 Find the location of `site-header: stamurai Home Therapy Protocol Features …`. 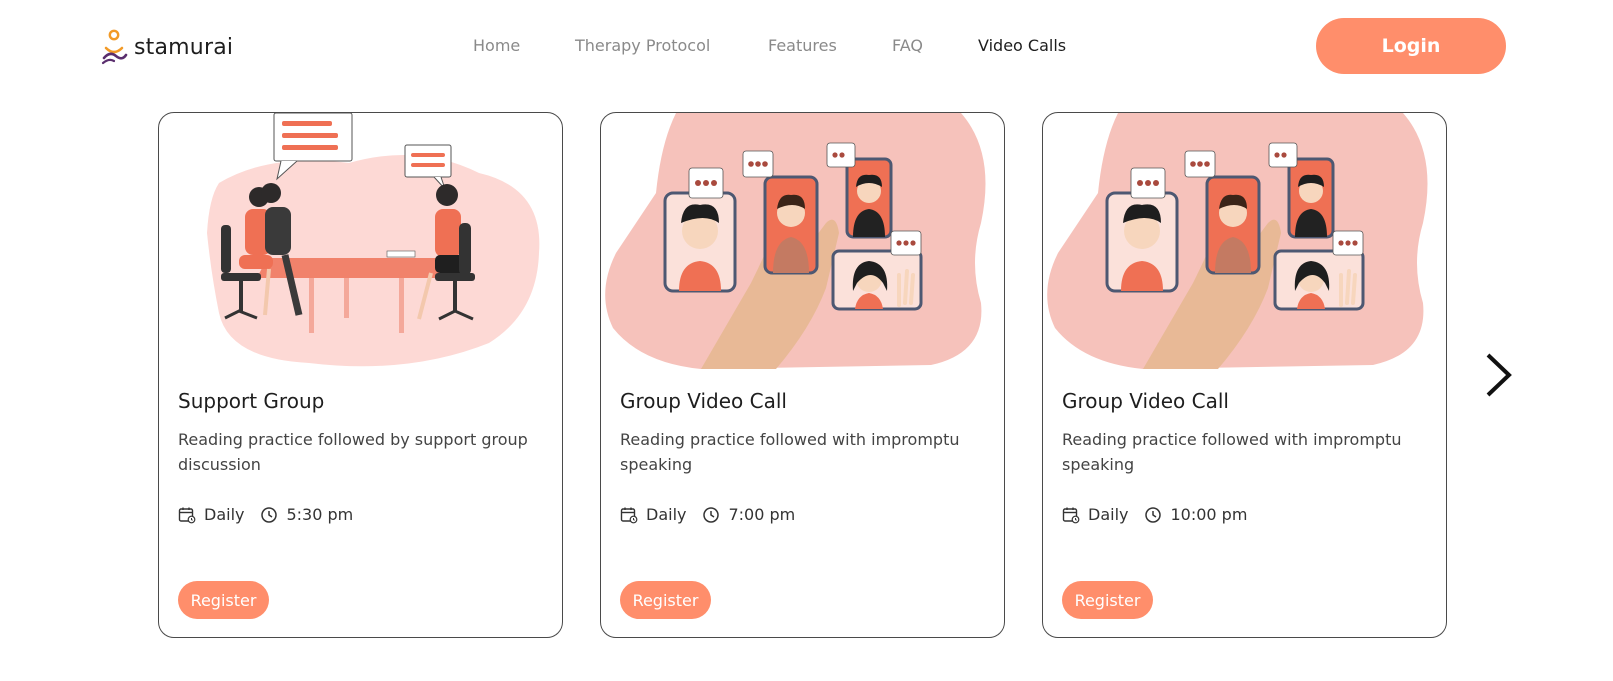

site-header: stamurai Home Therapy Protocol Features … is located at coordinates (806, 46).